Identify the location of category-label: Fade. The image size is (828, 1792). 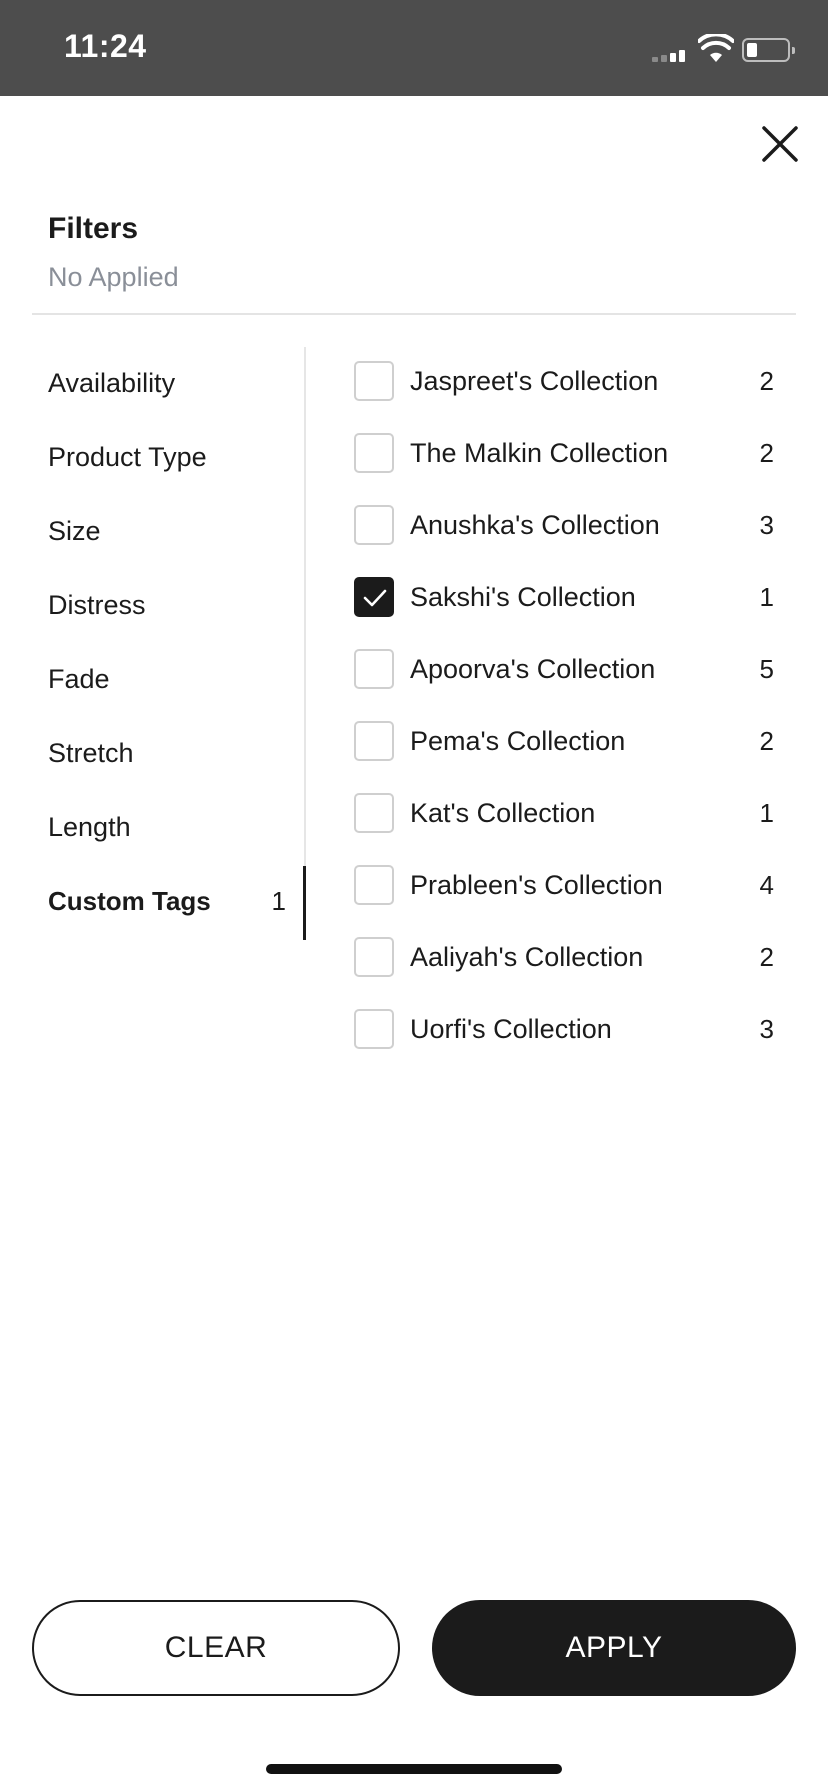
(79, 678).